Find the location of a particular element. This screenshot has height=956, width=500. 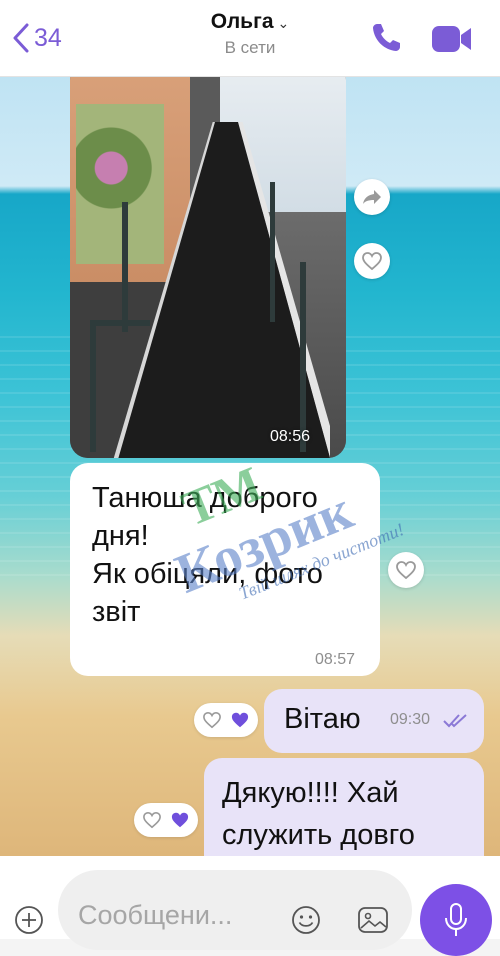

microphone-icon is located at coordinates (456, 919).